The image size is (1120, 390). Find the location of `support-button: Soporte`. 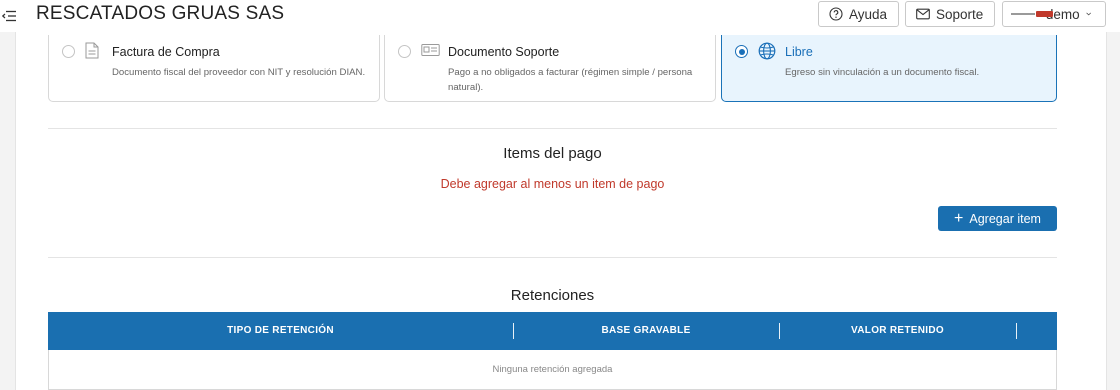

support-button: Soporte is located at coordinates (950, 14).